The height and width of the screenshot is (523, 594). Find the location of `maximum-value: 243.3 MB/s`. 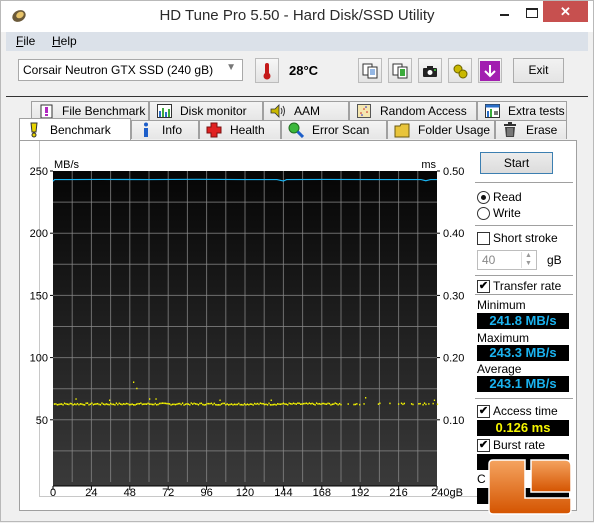

maximum-value: 243.3 MB/s is located at coordinates (523, 353).